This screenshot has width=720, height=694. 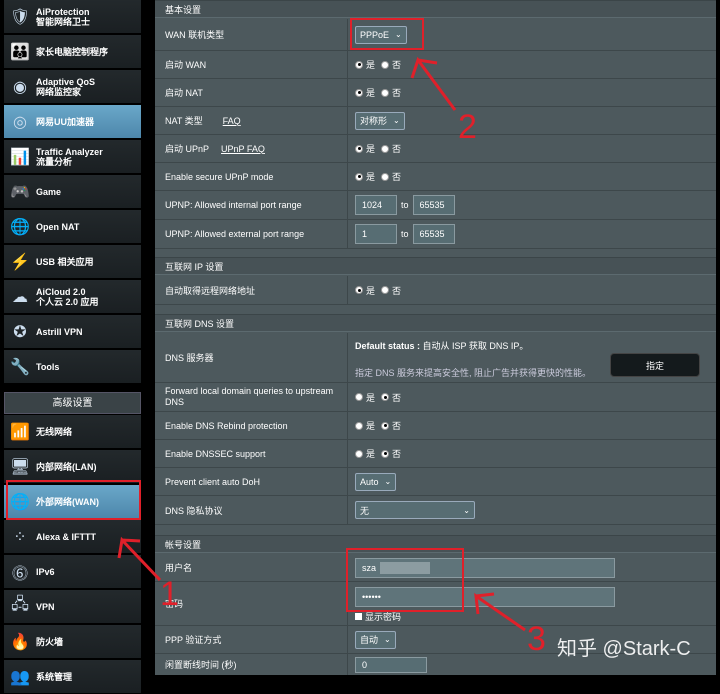 I want to click on annotation-number-1: 1, so click(x=169, y=594).